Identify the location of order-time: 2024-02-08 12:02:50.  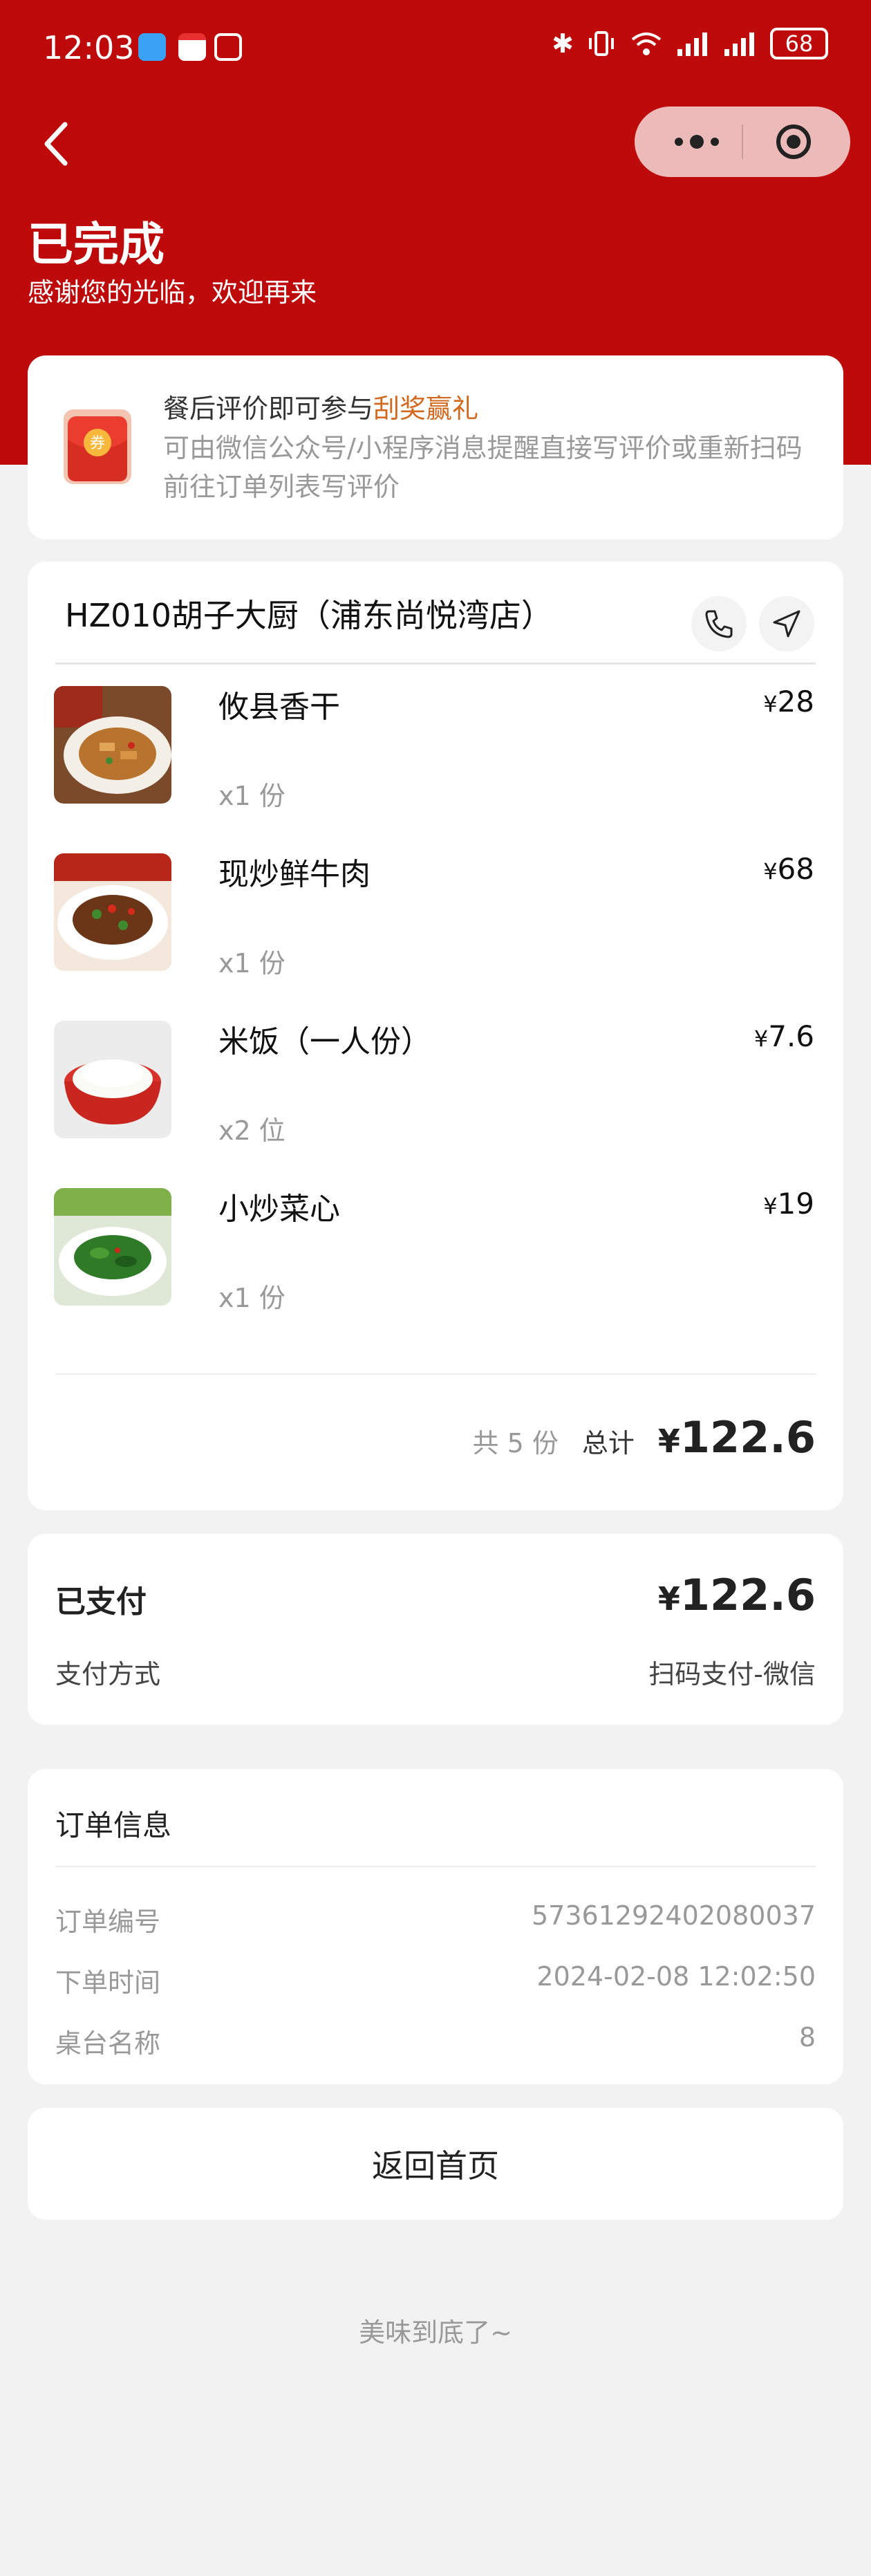
(676, 1977).